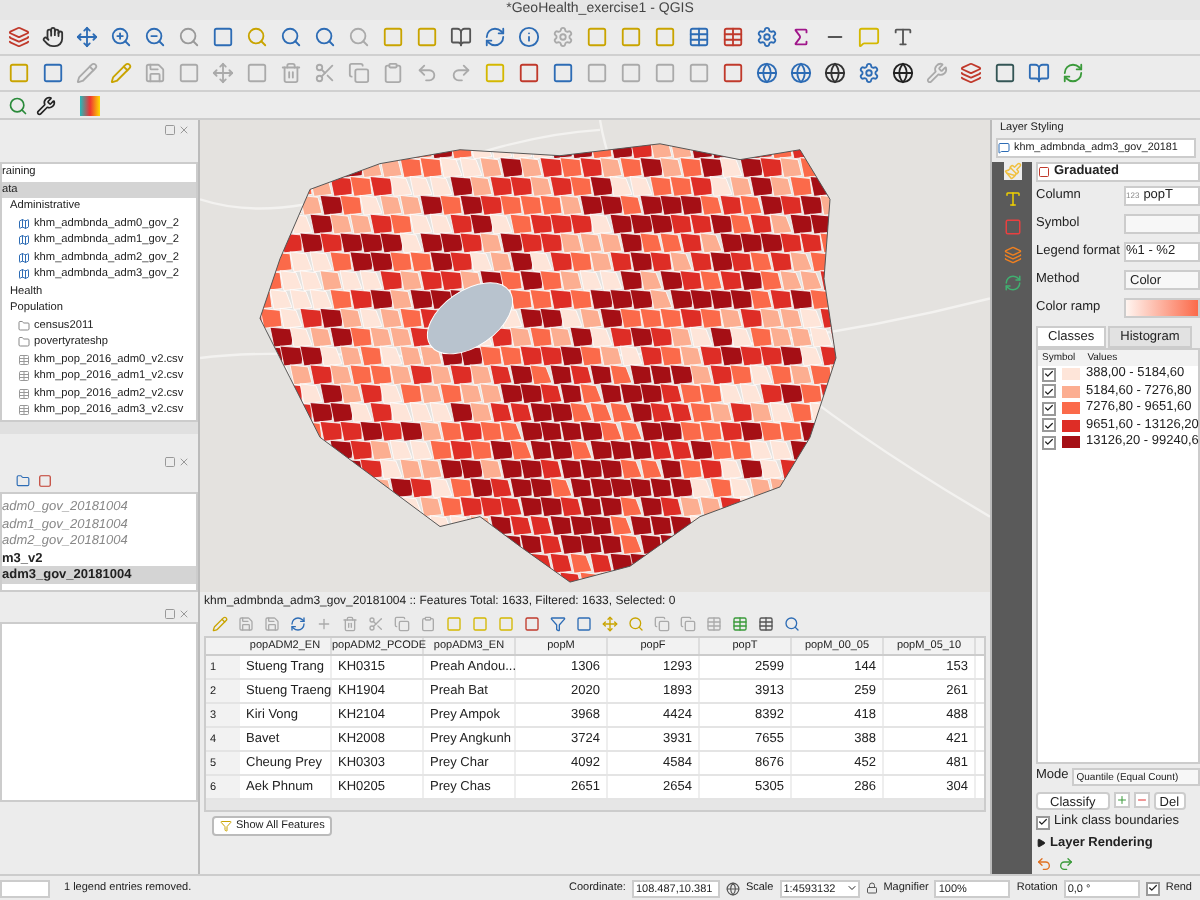 This screenshot has height=900, width=1200. I want to click on dropdown-icon, so click(851, 887).